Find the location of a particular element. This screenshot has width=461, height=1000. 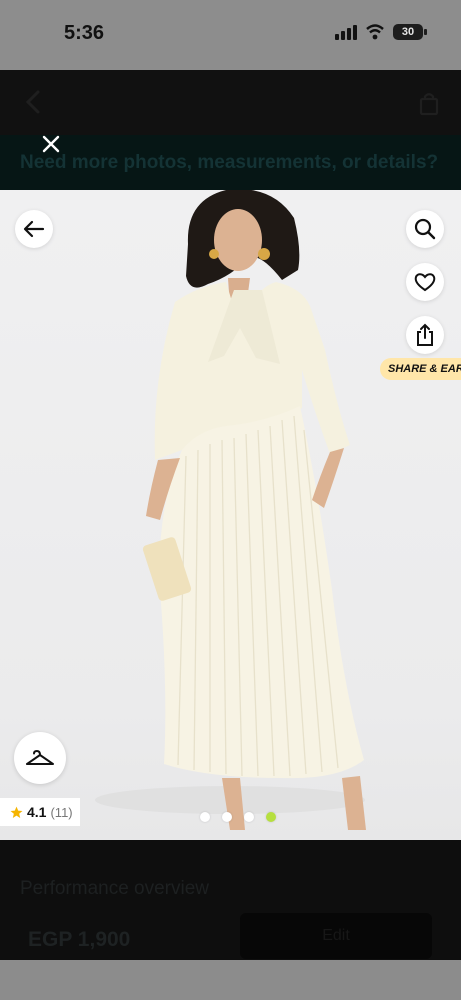

image-pagination is located at coordinates (238, 817).